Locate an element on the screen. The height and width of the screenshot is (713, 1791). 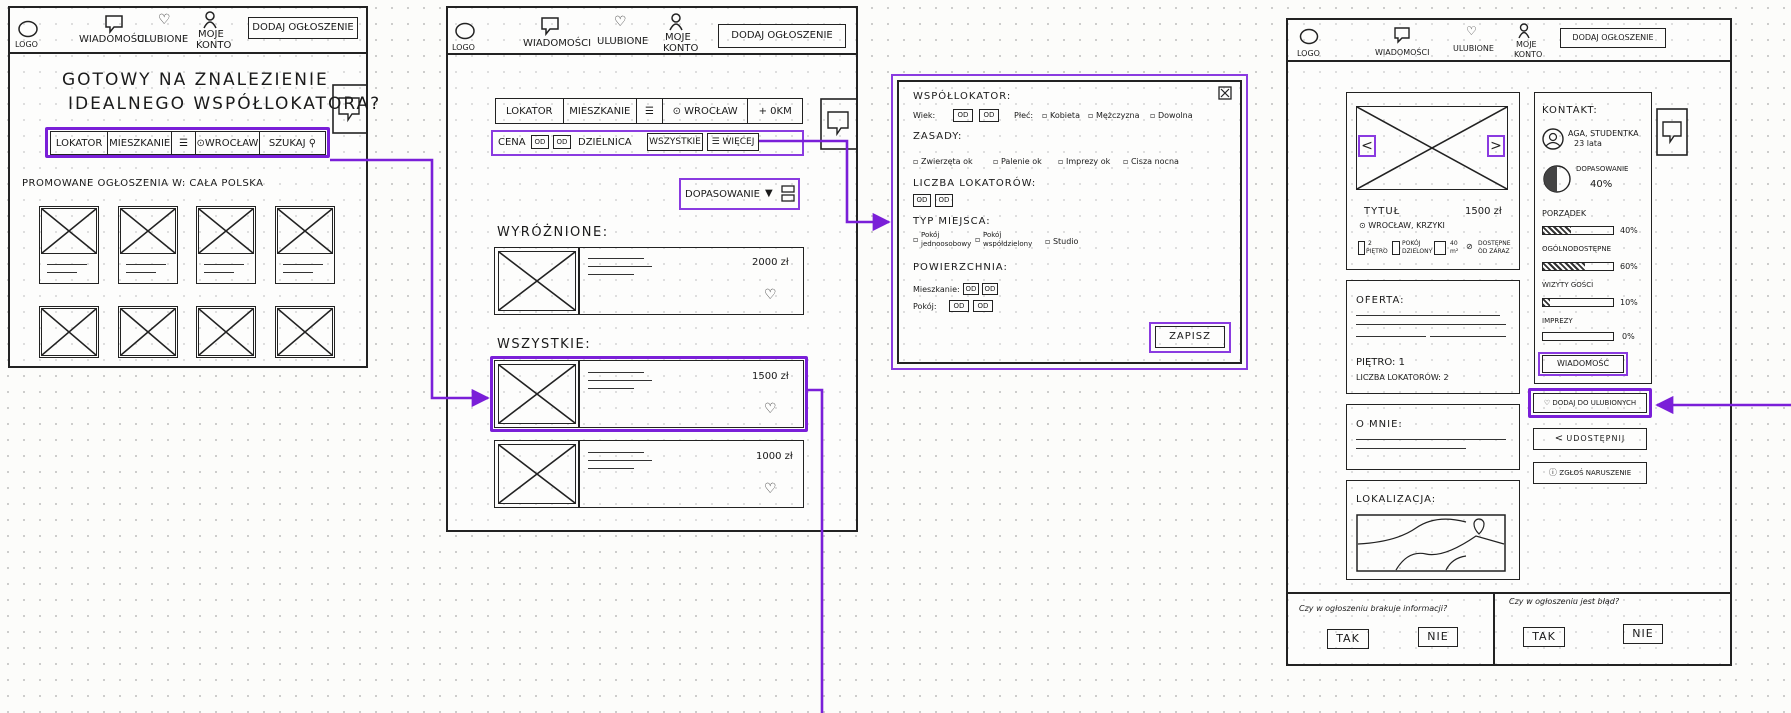
share-button: < UDOSTĘPNIJ is located at coordinates (1590, 439).